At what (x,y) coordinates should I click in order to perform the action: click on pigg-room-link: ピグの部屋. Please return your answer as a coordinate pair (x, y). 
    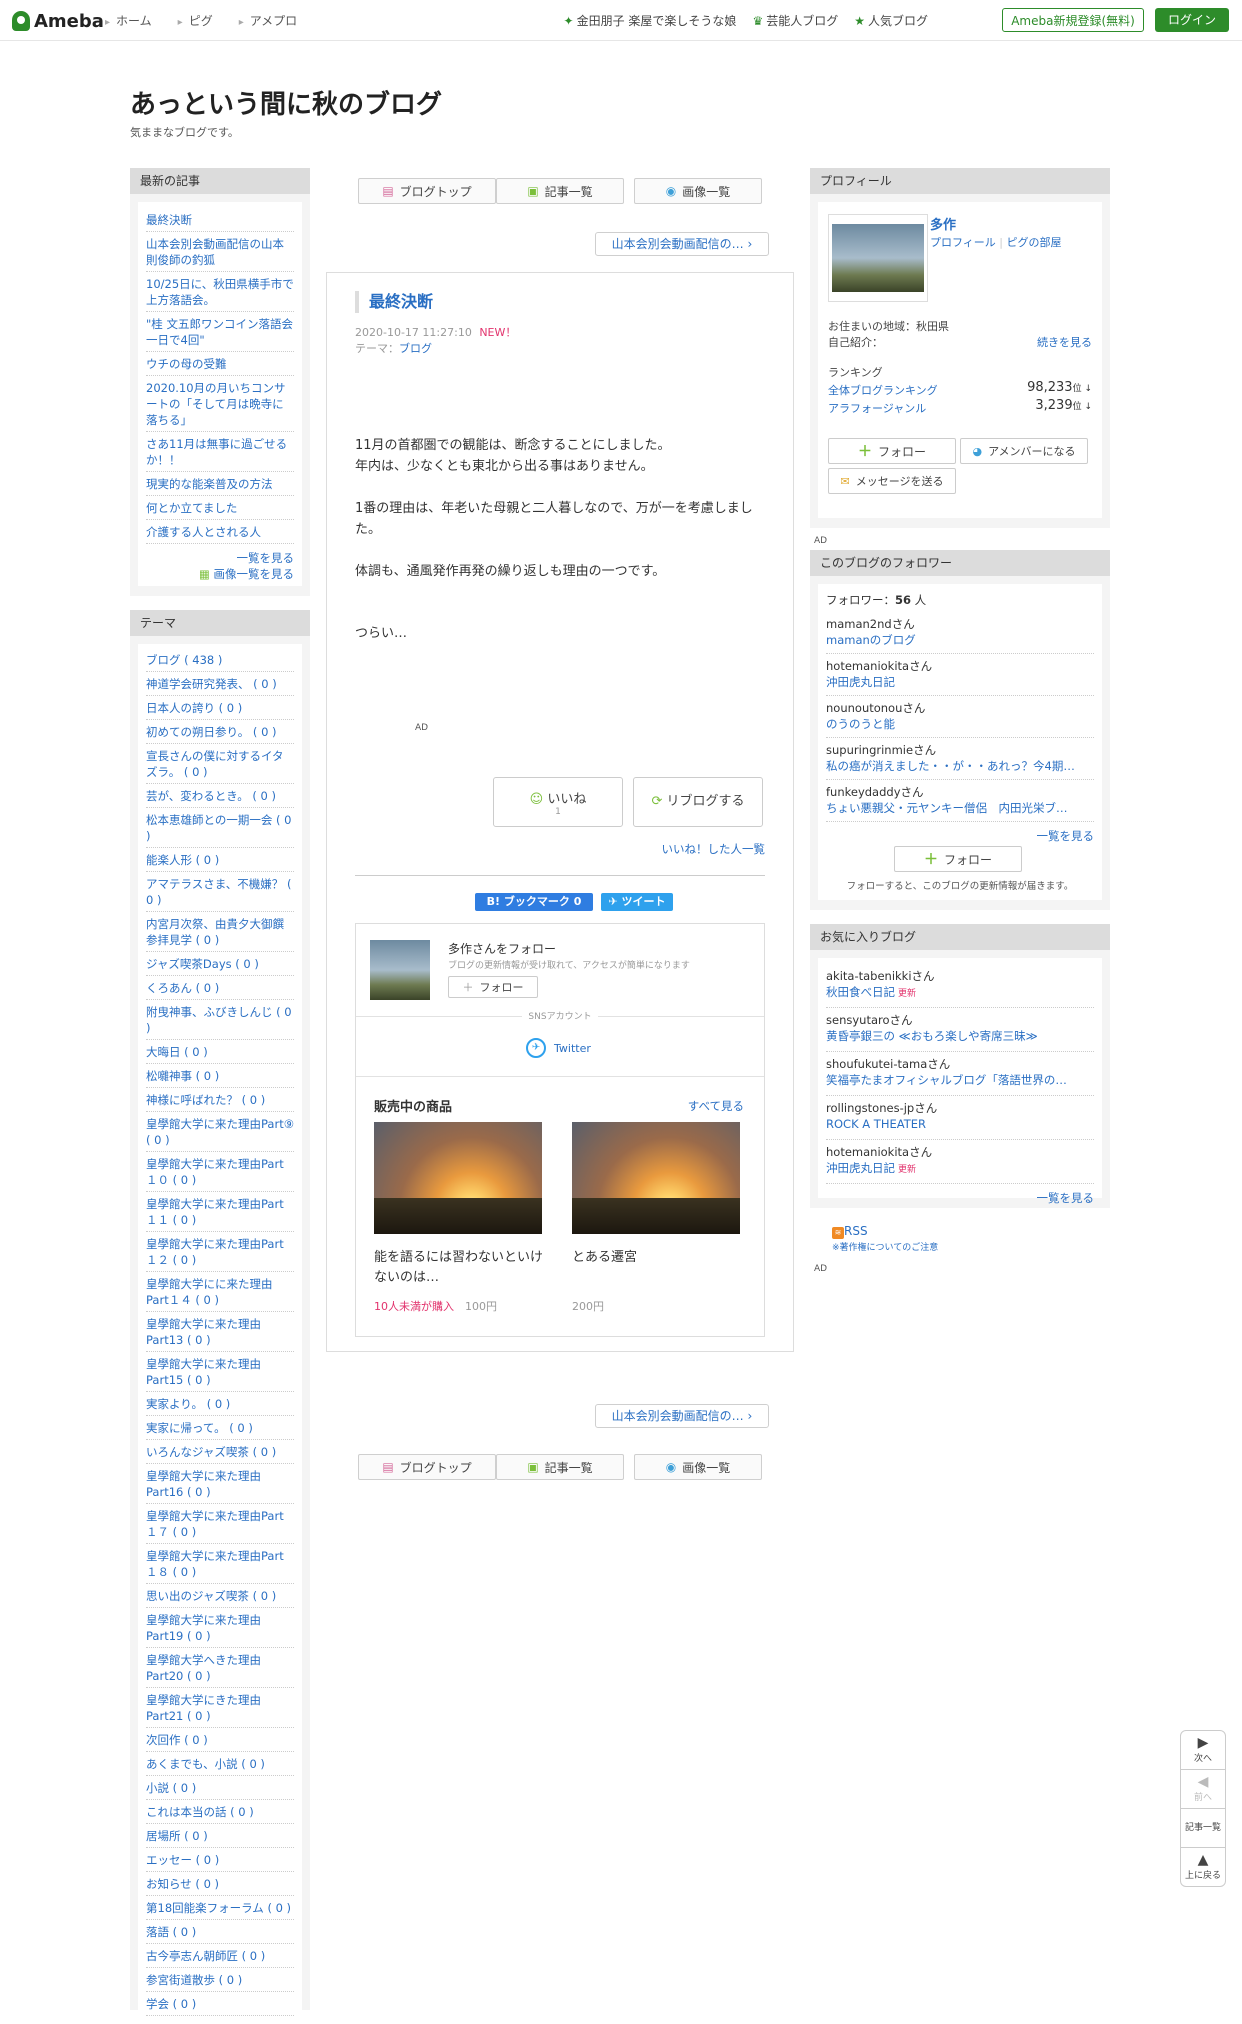
    Looking at the image, I should click on (1033, 242).